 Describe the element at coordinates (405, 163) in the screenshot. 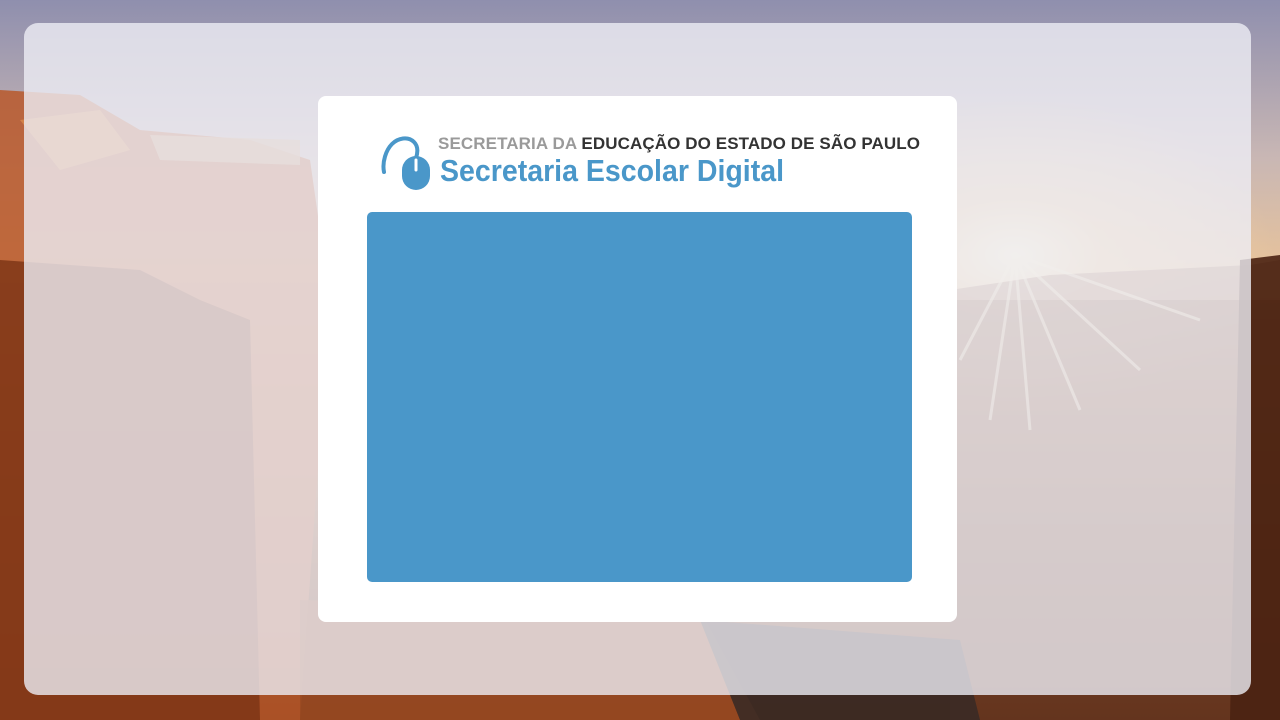

I see `mouse-icon` at that location.